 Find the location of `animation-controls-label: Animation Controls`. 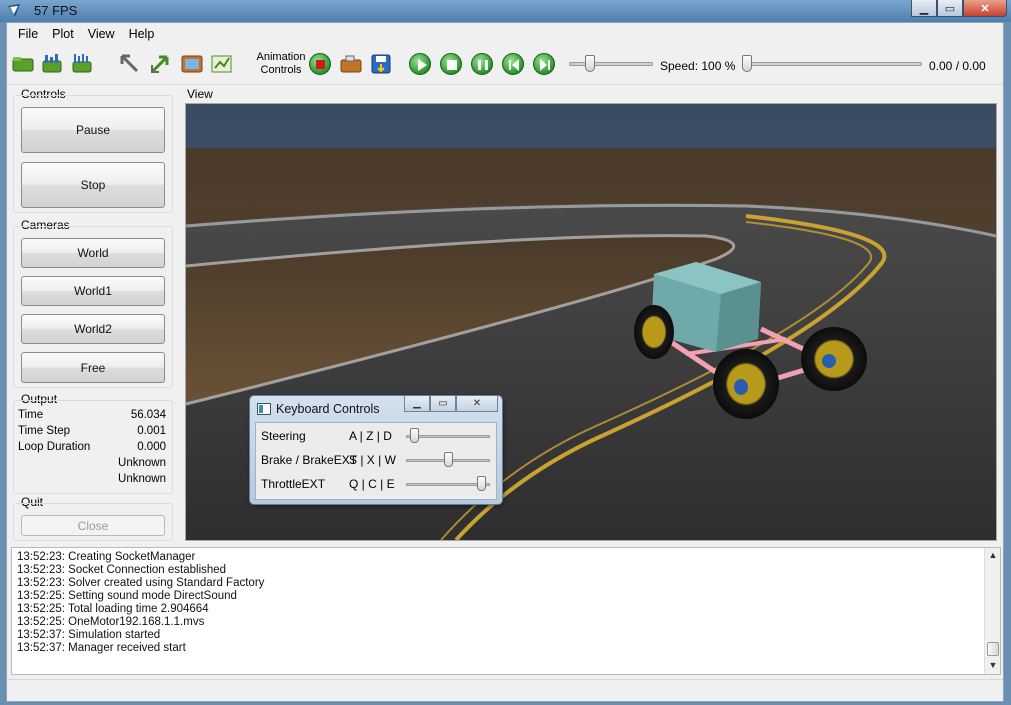

animation-controls-label: Animation Controls is located at coordinates (281, 63).